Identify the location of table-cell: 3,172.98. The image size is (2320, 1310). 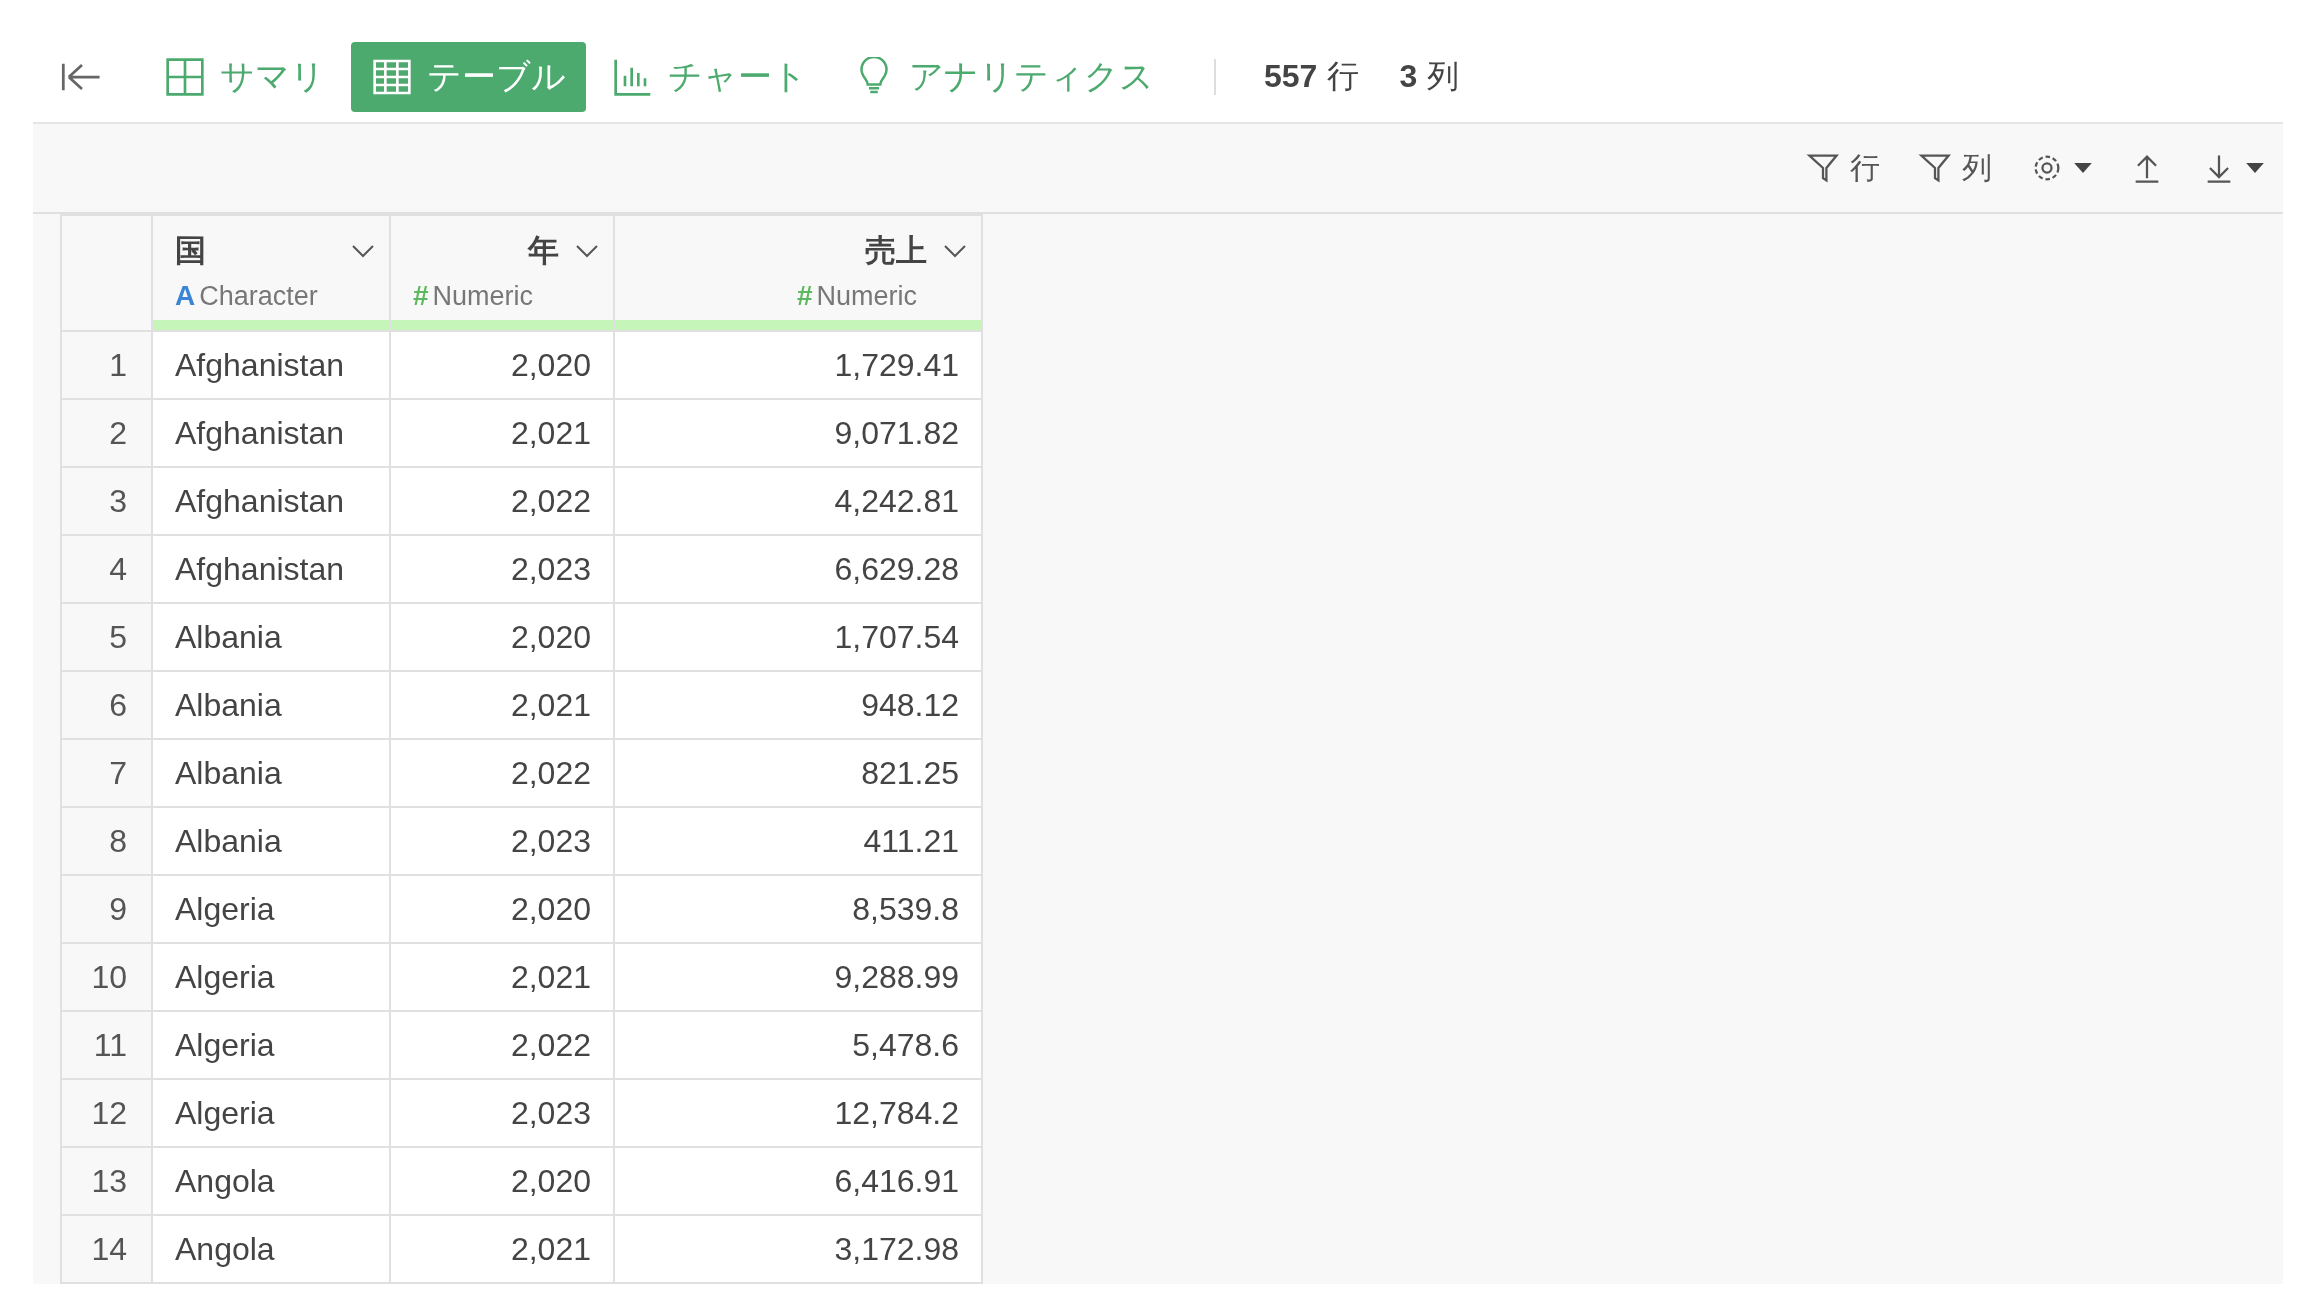
(798, 1249).